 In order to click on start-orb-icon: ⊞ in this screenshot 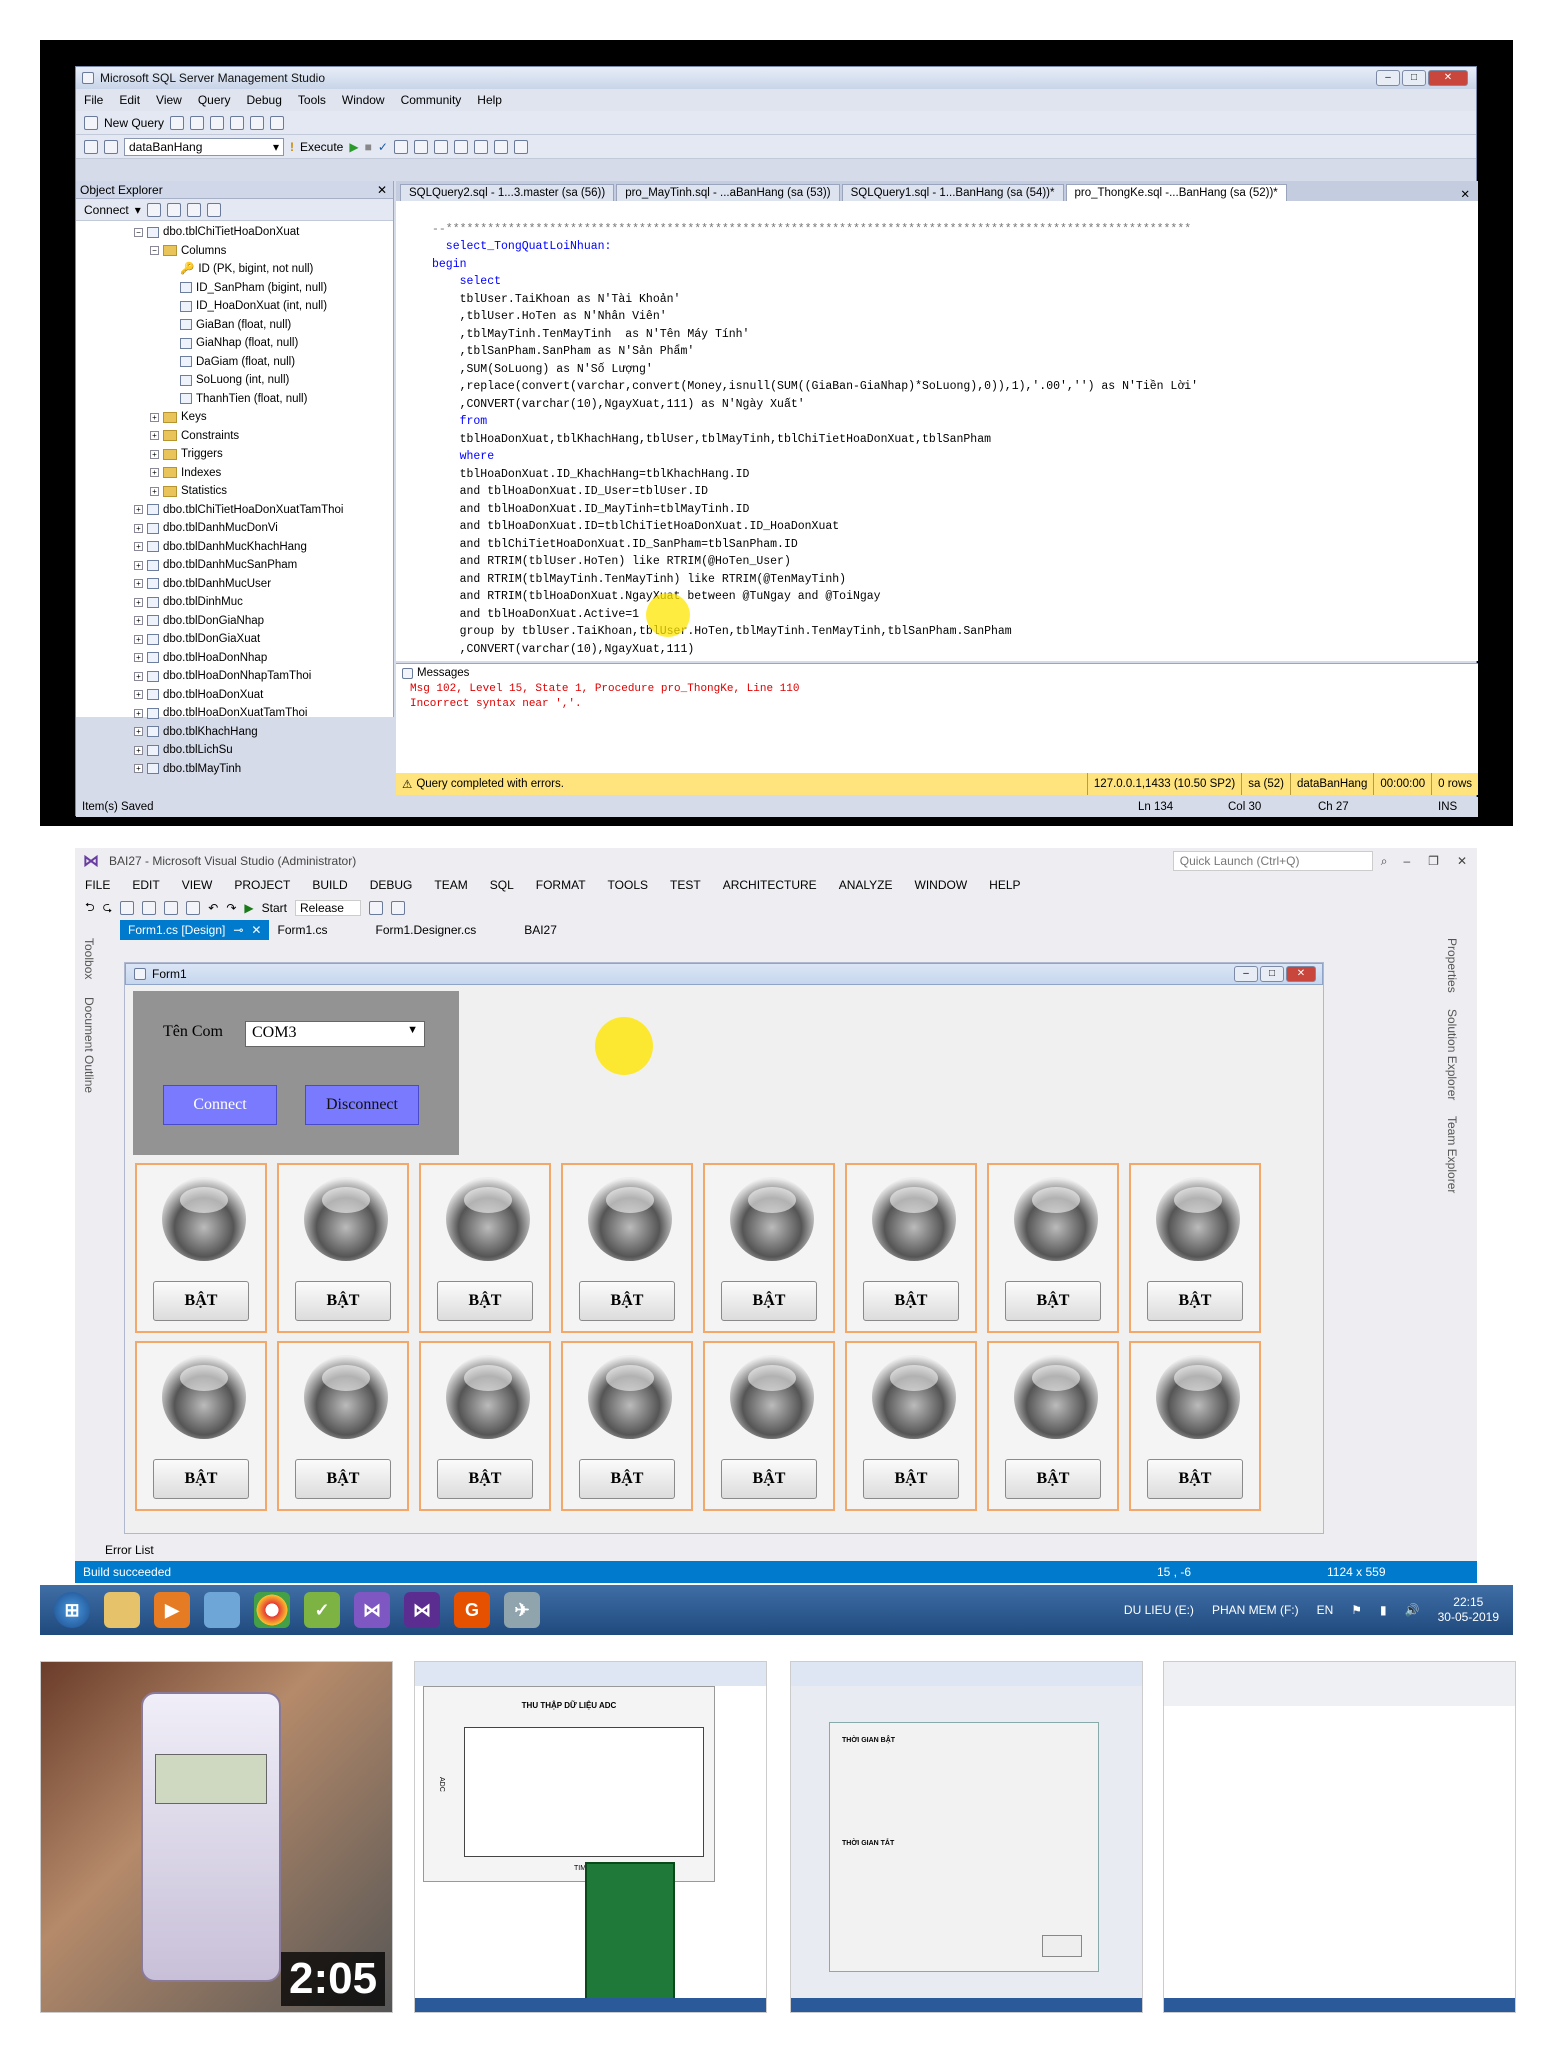, I will do `click(72, 1610)`.